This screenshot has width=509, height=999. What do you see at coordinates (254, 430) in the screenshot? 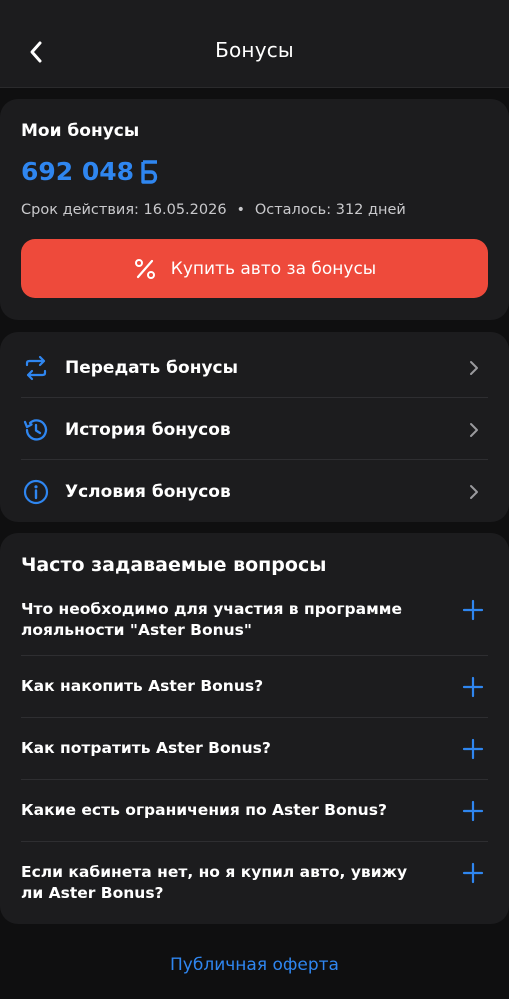
I see `menu-item-history: История бонусов` at bounding box center [254, 430].